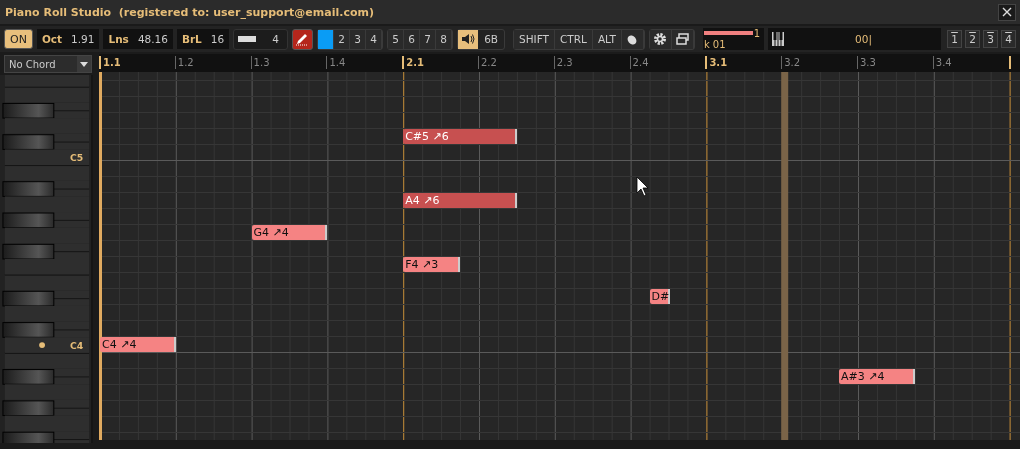 Image resolution: width=1020 pixels, height=449 pixels. Describe the element at coordinates (866, 62) in the screenshot. I see `ruler-mark: 3.3` at that location.